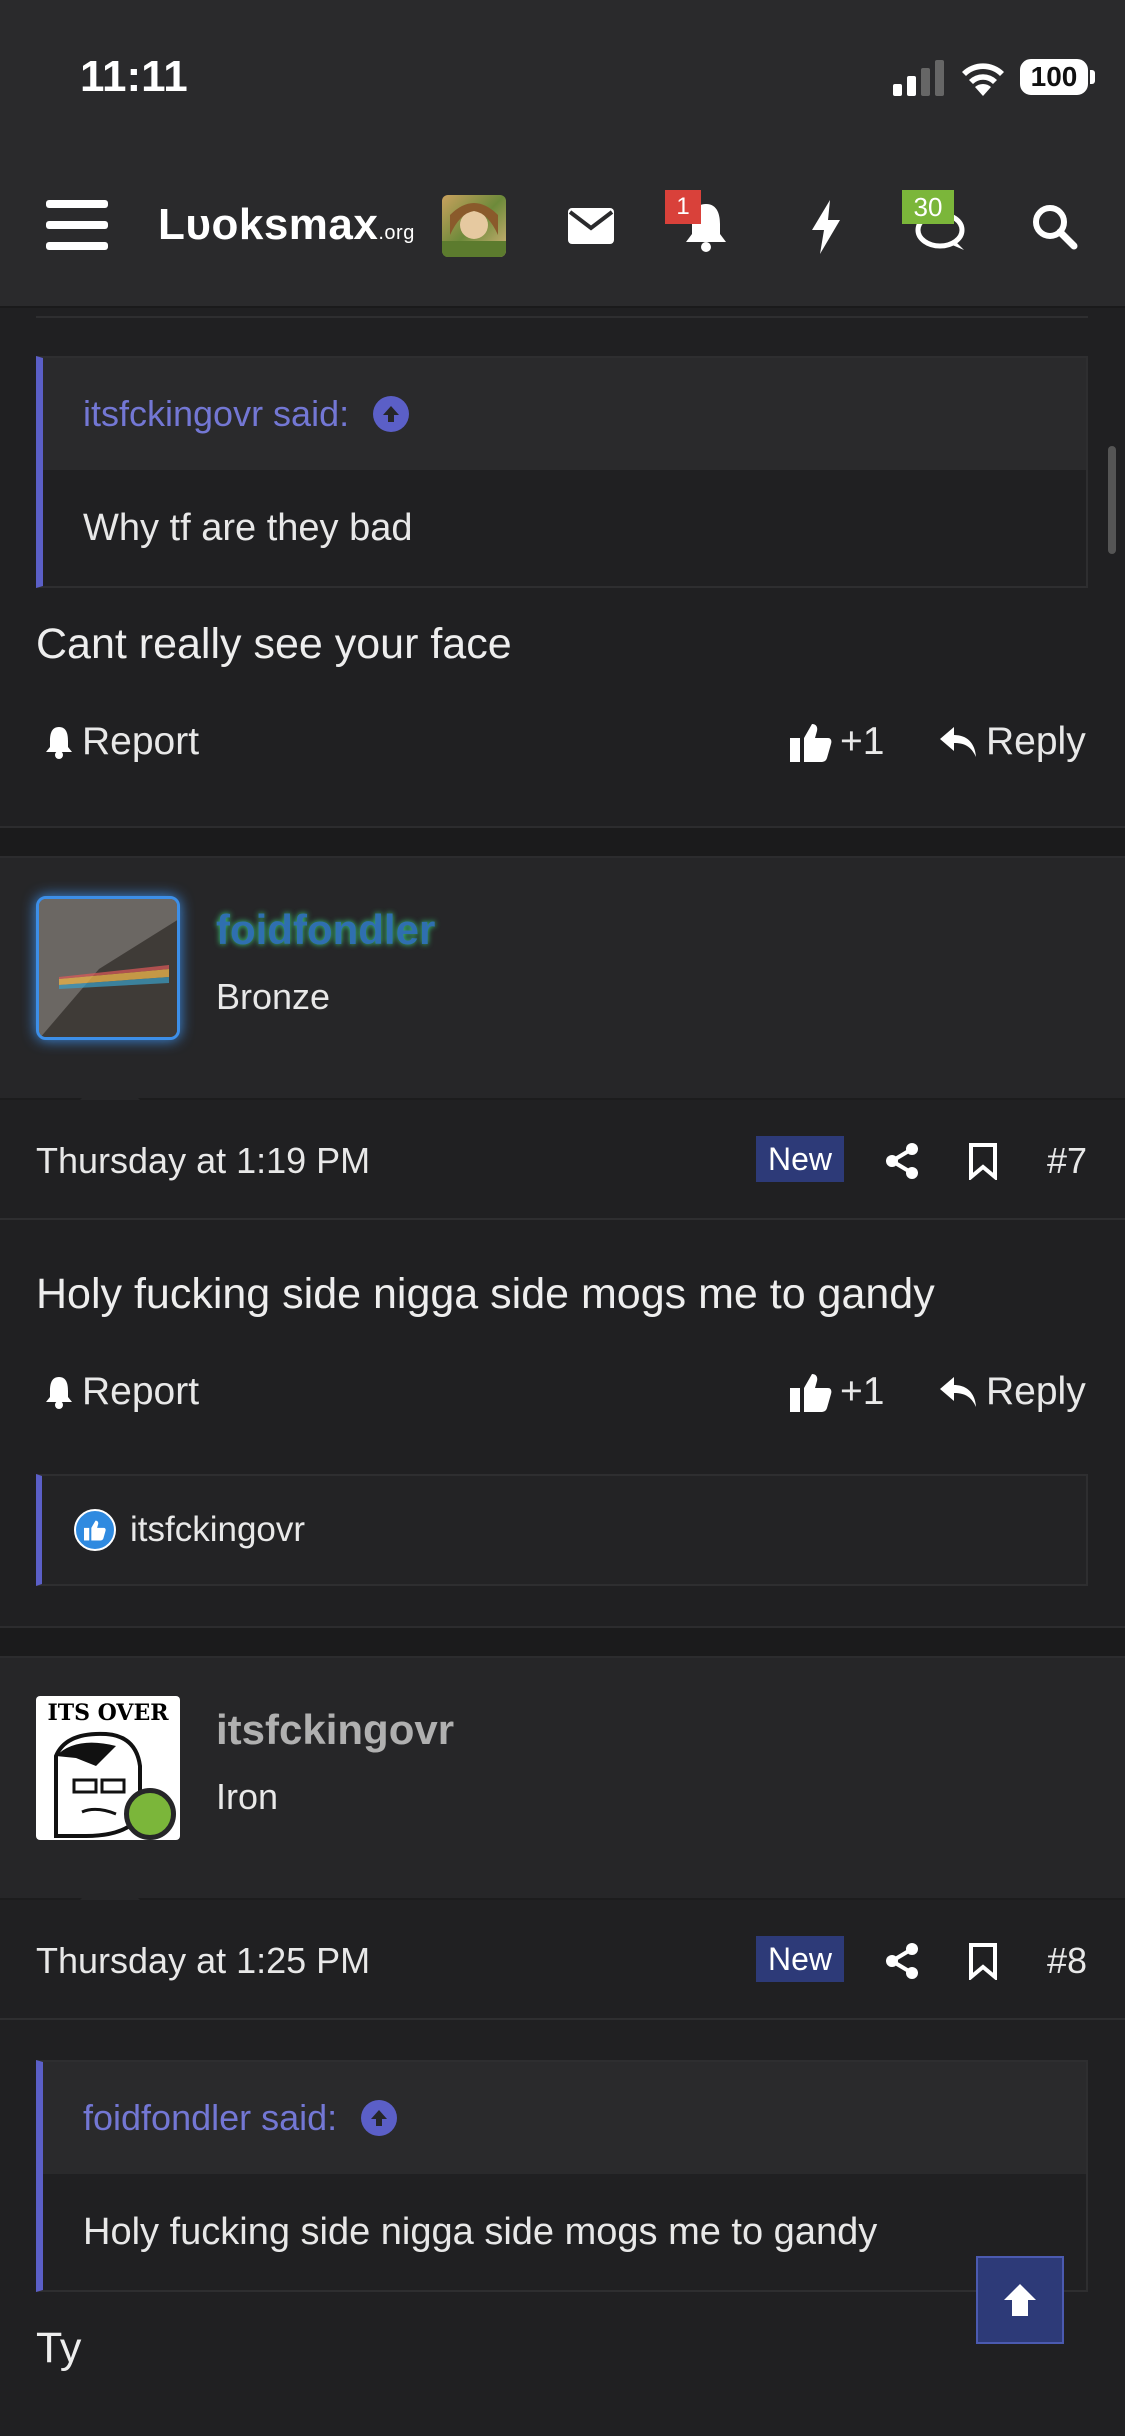 The width and height of the screenshot is (1125, 2436). I want to click on status-time: 11:11, so click(134, 76).